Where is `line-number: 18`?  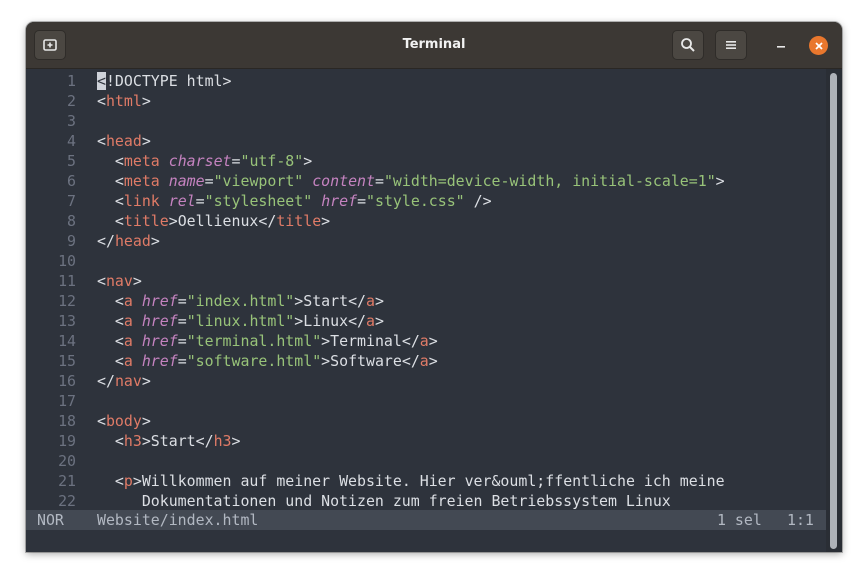
line-number: 18 is located at coordinates (67, 421).